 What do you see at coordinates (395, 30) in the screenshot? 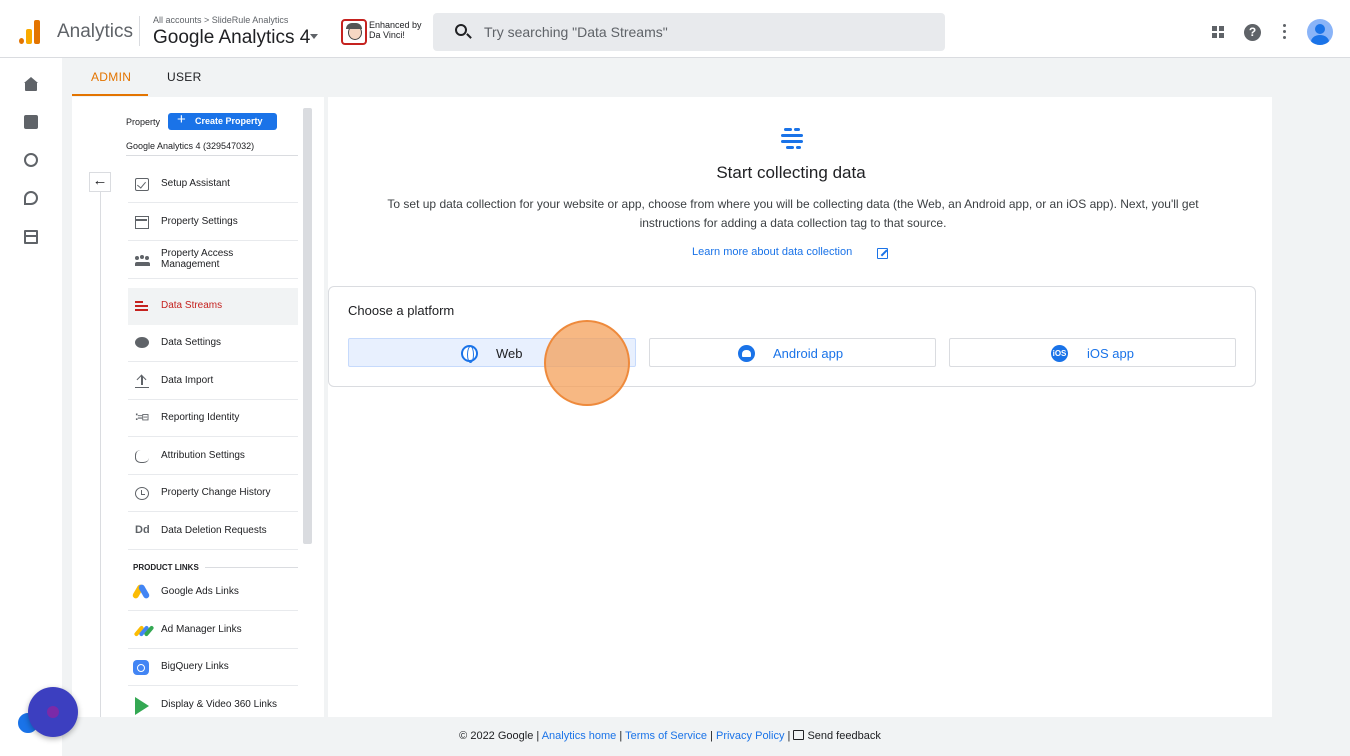
I see `extension-badge-text: Enhanced by Da Vinci!` at bounding box center [395, 30].